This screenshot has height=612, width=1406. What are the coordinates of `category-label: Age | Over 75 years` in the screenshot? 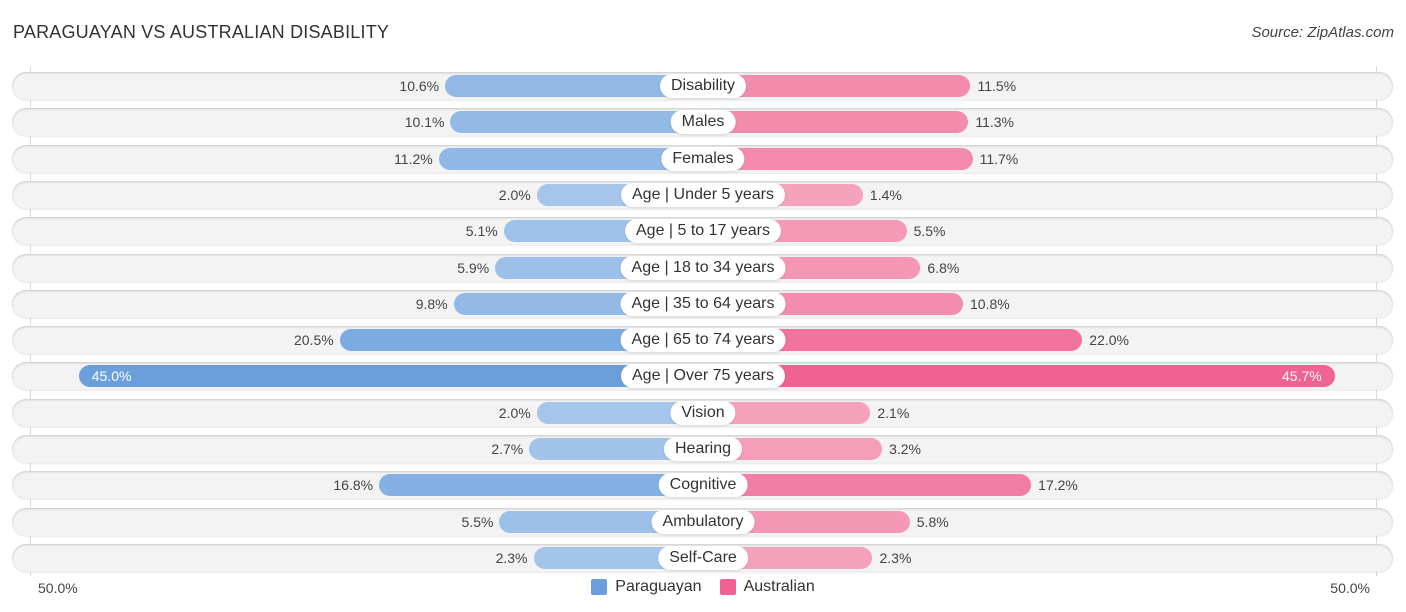 It's located at (703, 376).